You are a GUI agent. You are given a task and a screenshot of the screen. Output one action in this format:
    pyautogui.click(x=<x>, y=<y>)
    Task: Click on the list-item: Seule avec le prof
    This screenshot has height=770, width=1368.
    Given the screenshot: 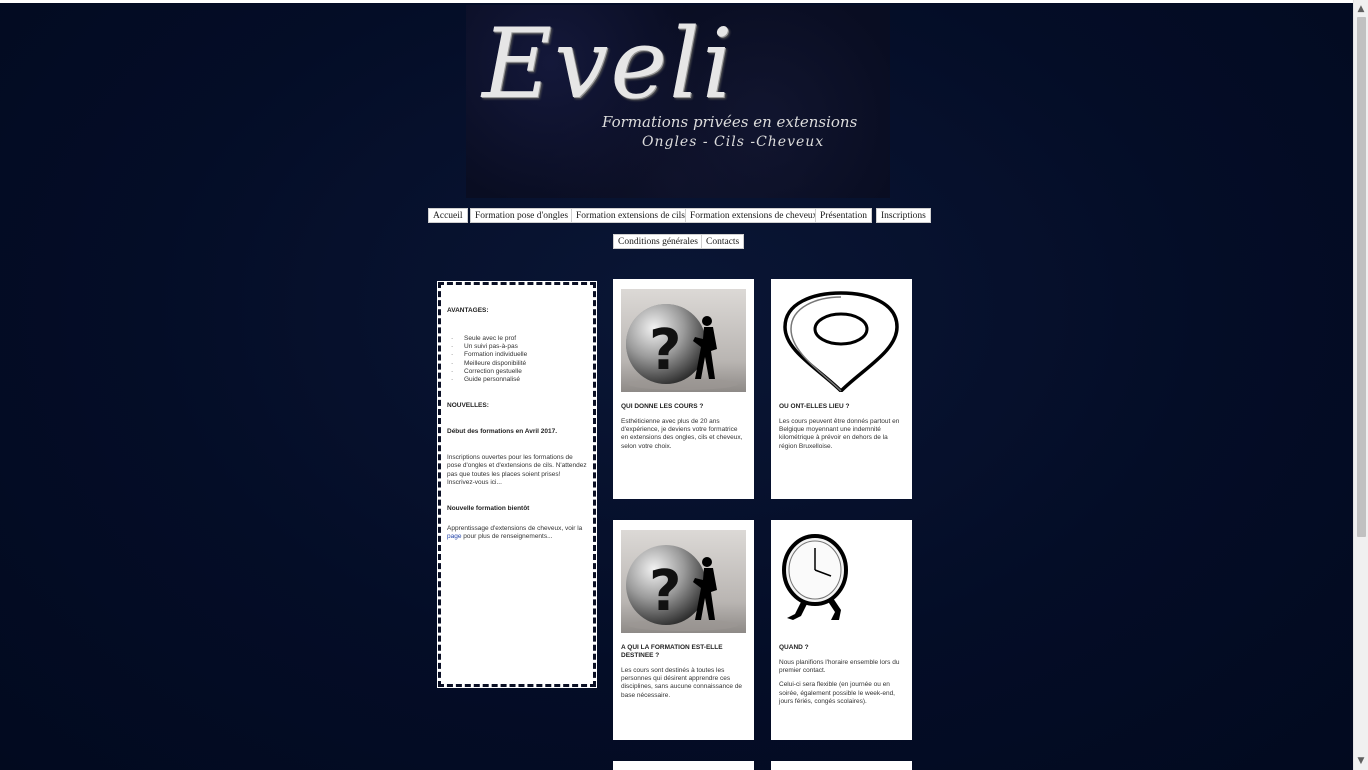 What is the action you would take?
    pyautogui.click(x=519, y=339)
    